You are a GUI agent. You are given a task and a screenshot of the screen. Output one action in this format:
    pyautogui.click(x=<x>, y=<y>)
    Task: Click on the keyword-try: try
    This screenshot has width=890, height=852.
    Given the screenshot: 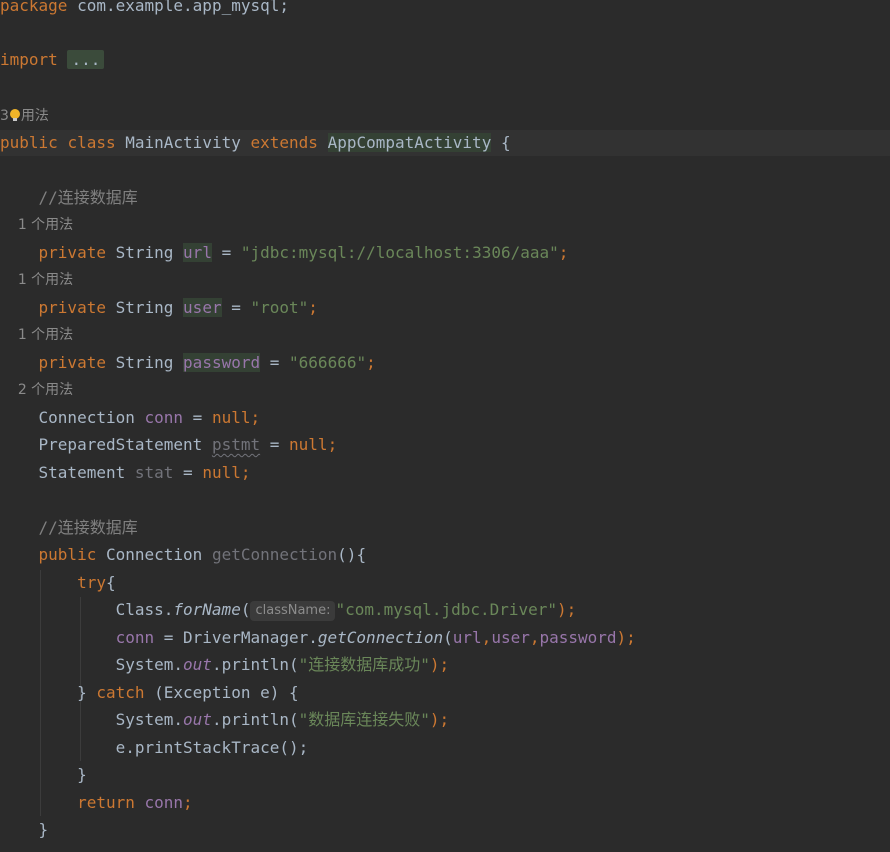 What is the action you would take?
    pyautogui.click(x=91, y=582)
    